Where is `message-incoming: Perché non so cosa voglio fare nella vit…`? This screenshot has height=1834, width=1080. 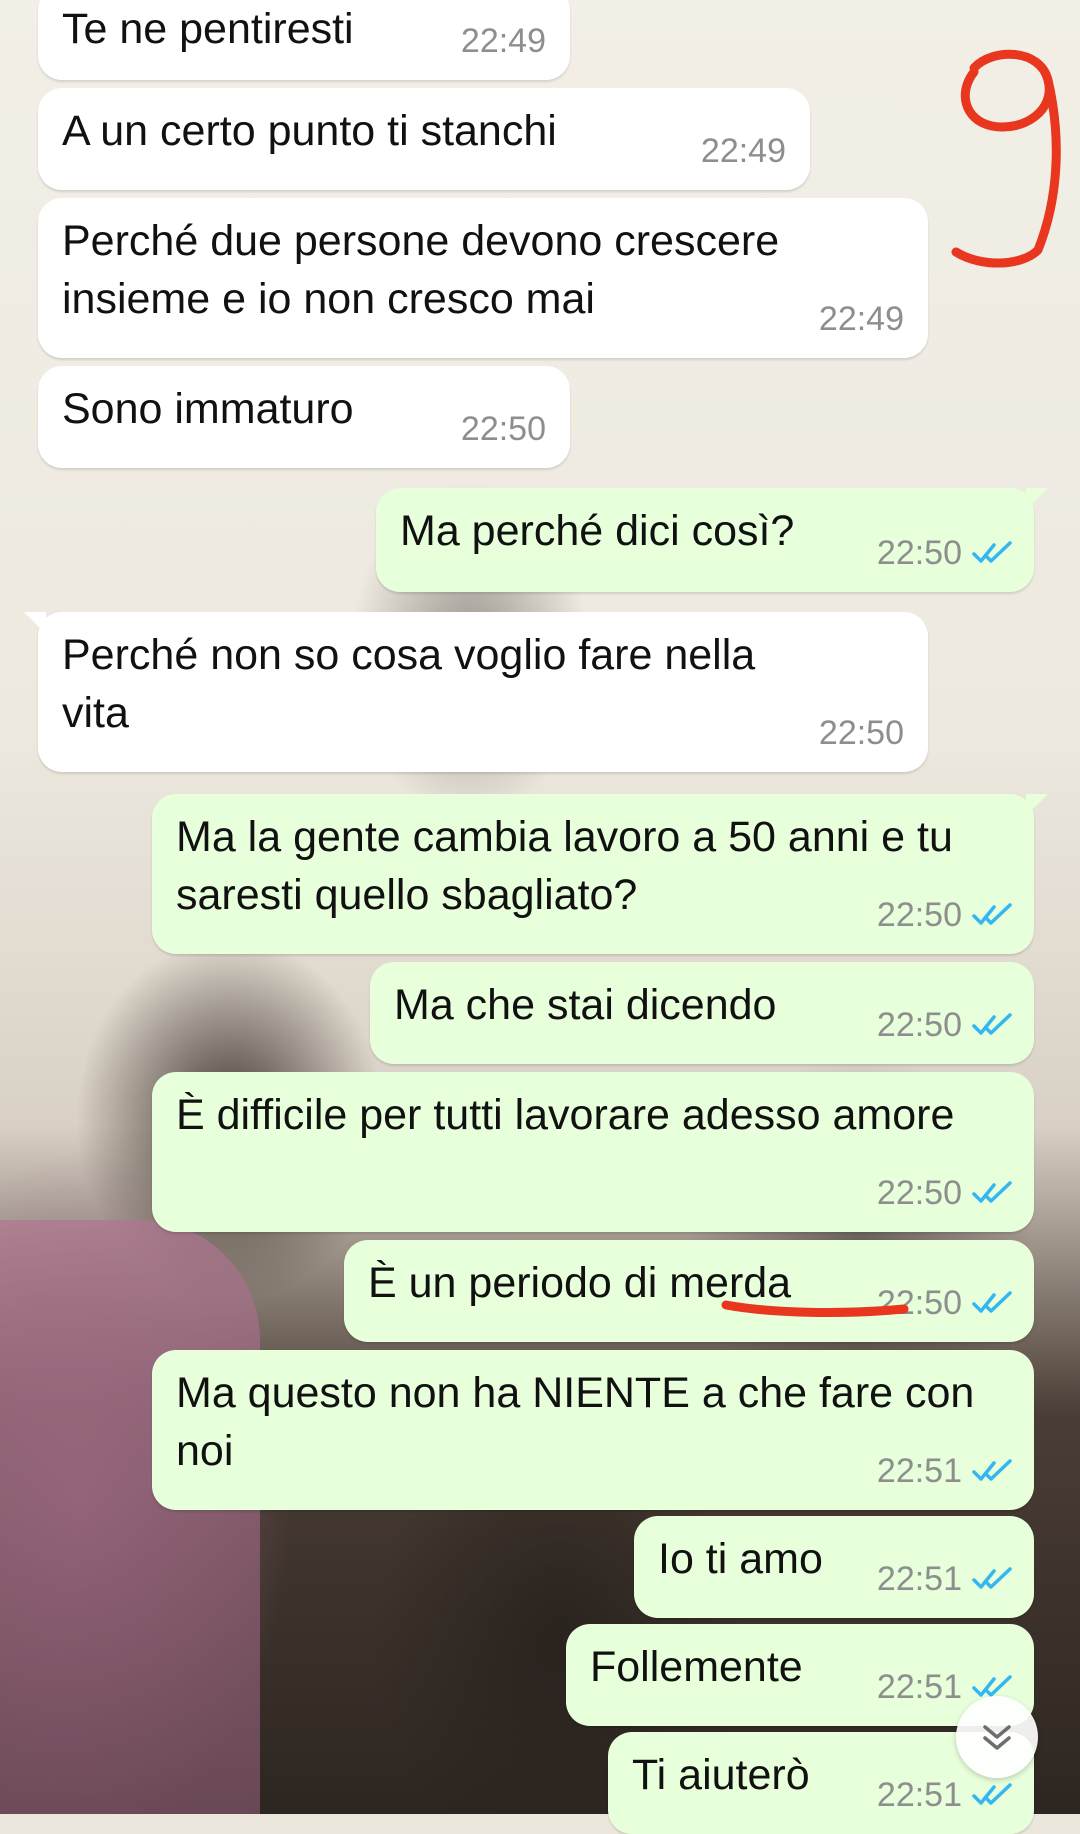 message-incoming: Perché non so cosa voglio fare nella vit… is located at coordinates (476, 692).